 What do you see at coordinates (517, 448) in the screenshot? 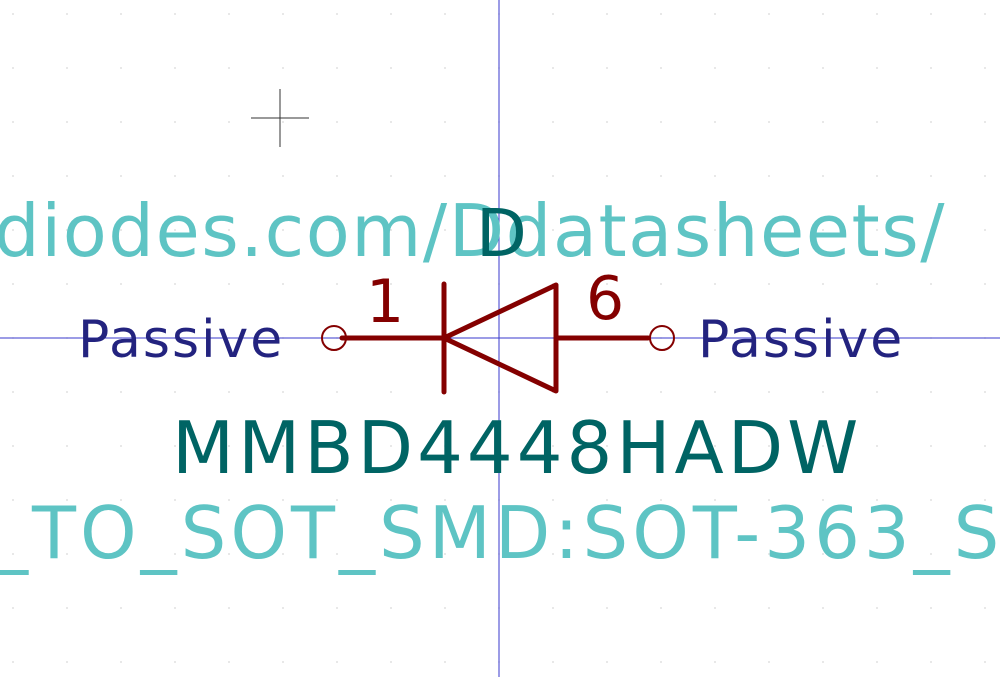
I see `value-field-text: MMBD4448HADW` at bounding box center [517, 448].